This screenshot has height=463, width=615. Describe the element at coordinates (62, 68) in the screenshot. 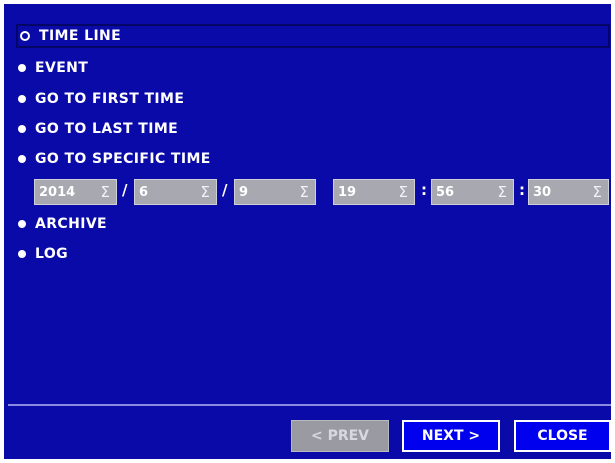

I see `menu-item-label: EVENT` at that location.